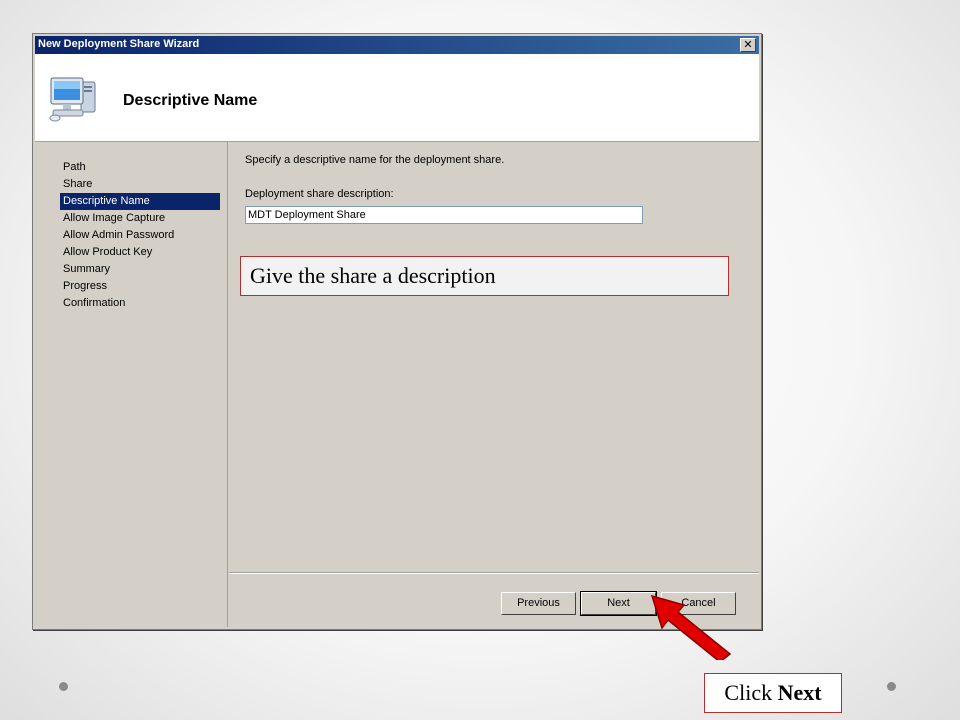 Image resolution: width=960 pixels, height=720 pixels. I want to click on computer-monitor-icon, so click(72, 99).